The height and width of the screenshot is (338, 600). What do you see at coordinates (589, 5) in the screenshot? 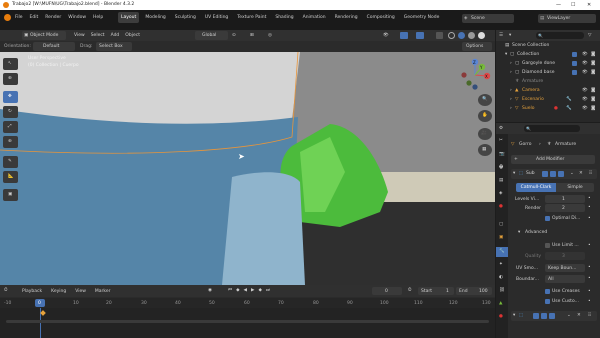
I see `close-button: ✕` at bounding box center [589, 5].